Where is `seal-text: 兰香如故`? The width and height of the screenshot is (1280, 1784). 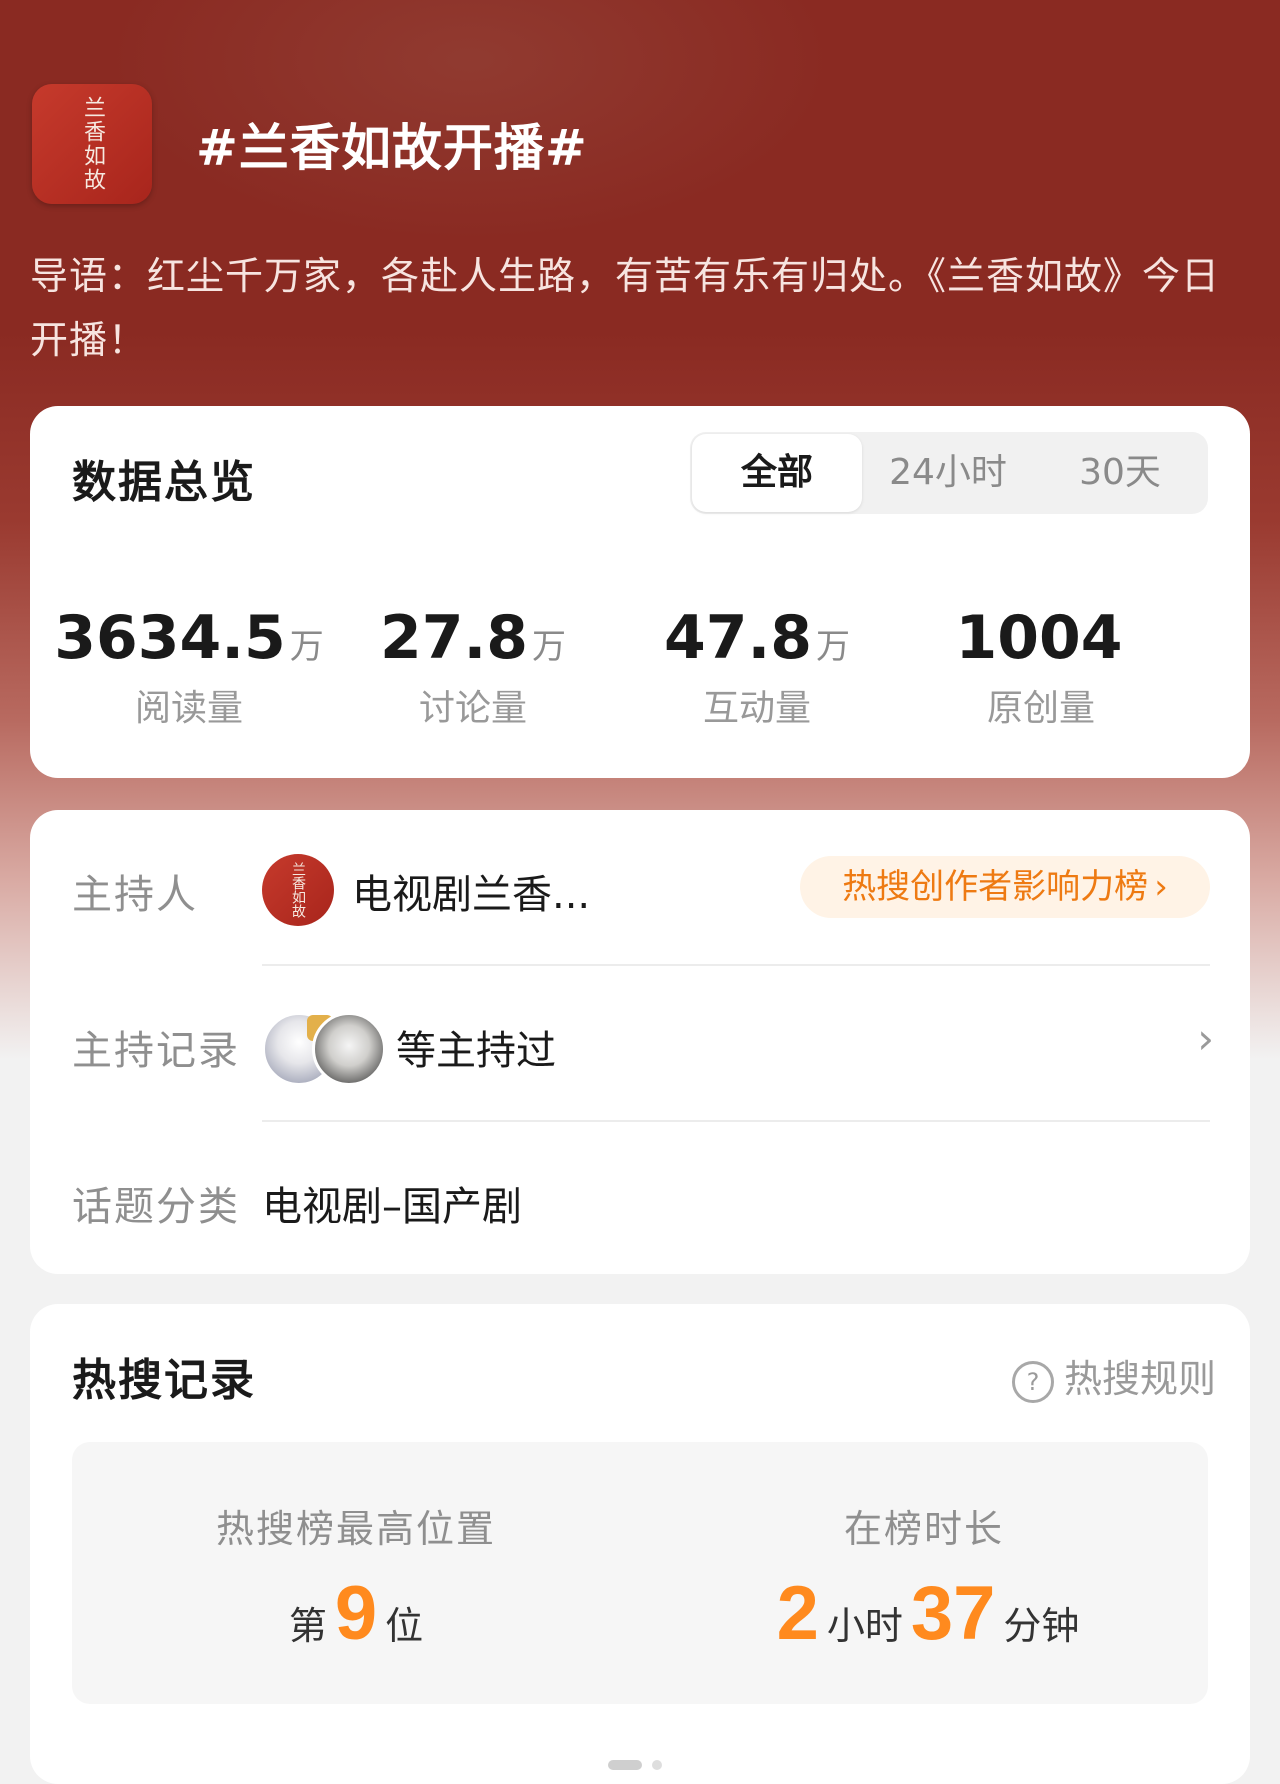 seal-text: 兰香如故 is located at coordinates (92, 144).